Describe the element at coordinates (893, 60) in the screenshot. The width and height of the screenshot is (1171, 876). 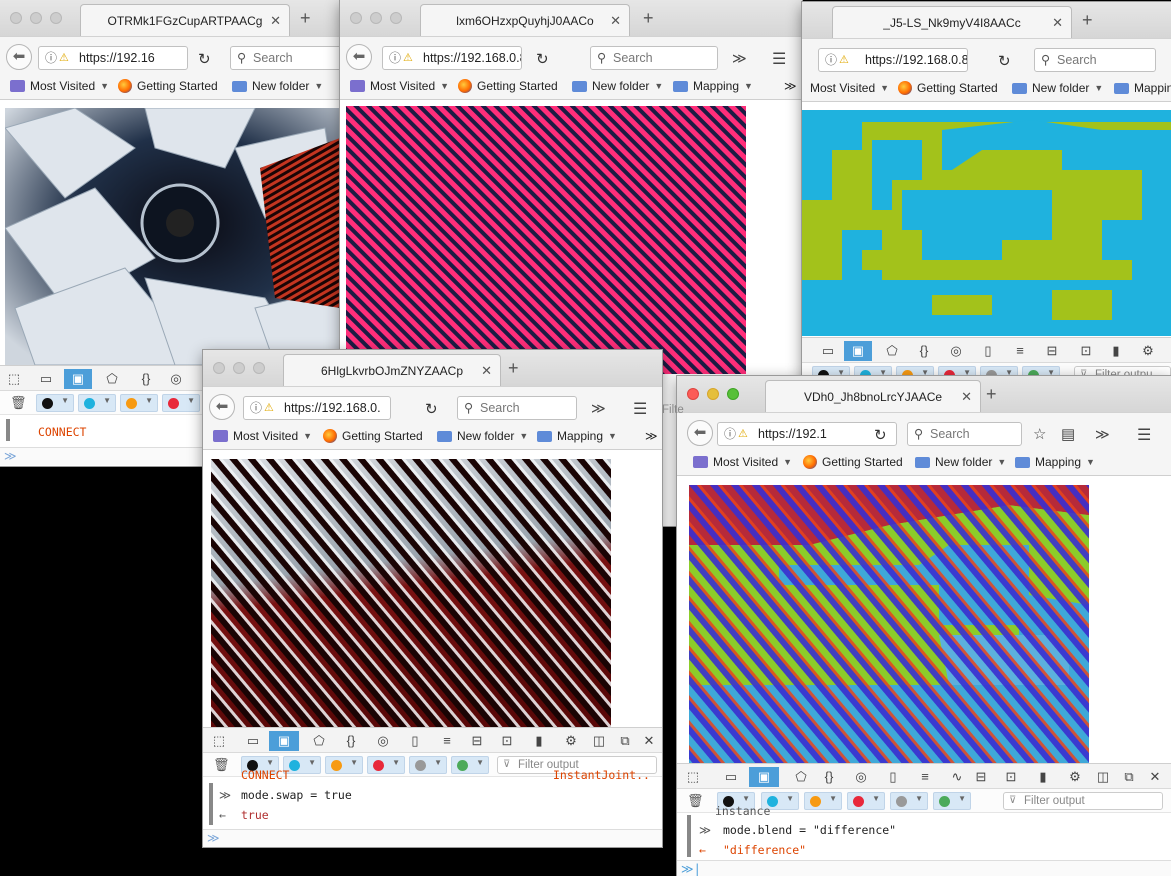
I see `url-bar: ⓘ ⚠ https://192.168.0.8` at that location.